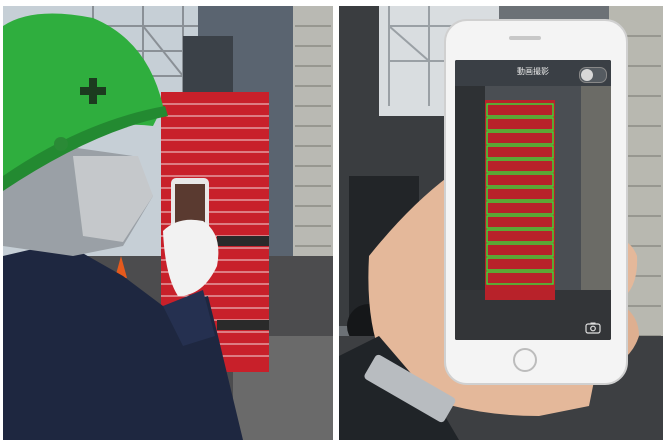 The height and width of the screenshot is (441, 665). I want to click on camera-switch-icon, so click(593, 328).